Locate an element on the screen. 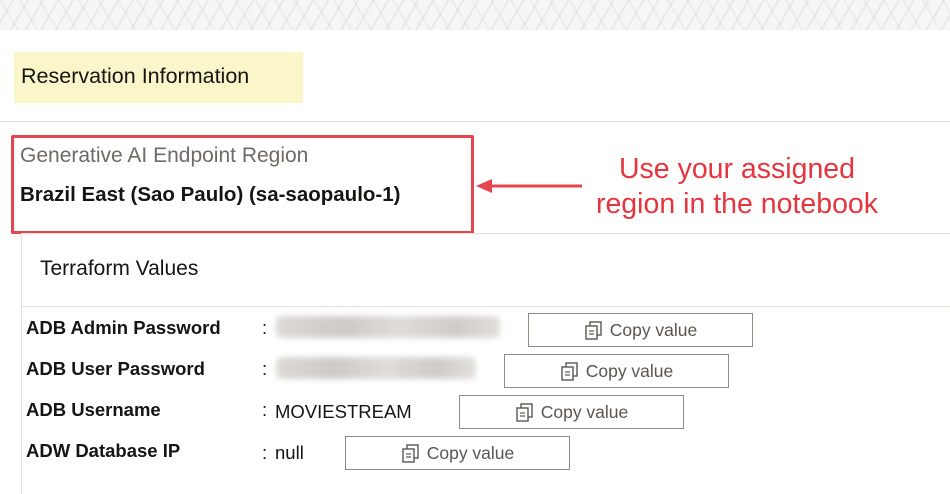 The height and width of the screenshot is (494, 950). annotation-text: Use your assigned region in the notebook is located at coordinates (737, 187).